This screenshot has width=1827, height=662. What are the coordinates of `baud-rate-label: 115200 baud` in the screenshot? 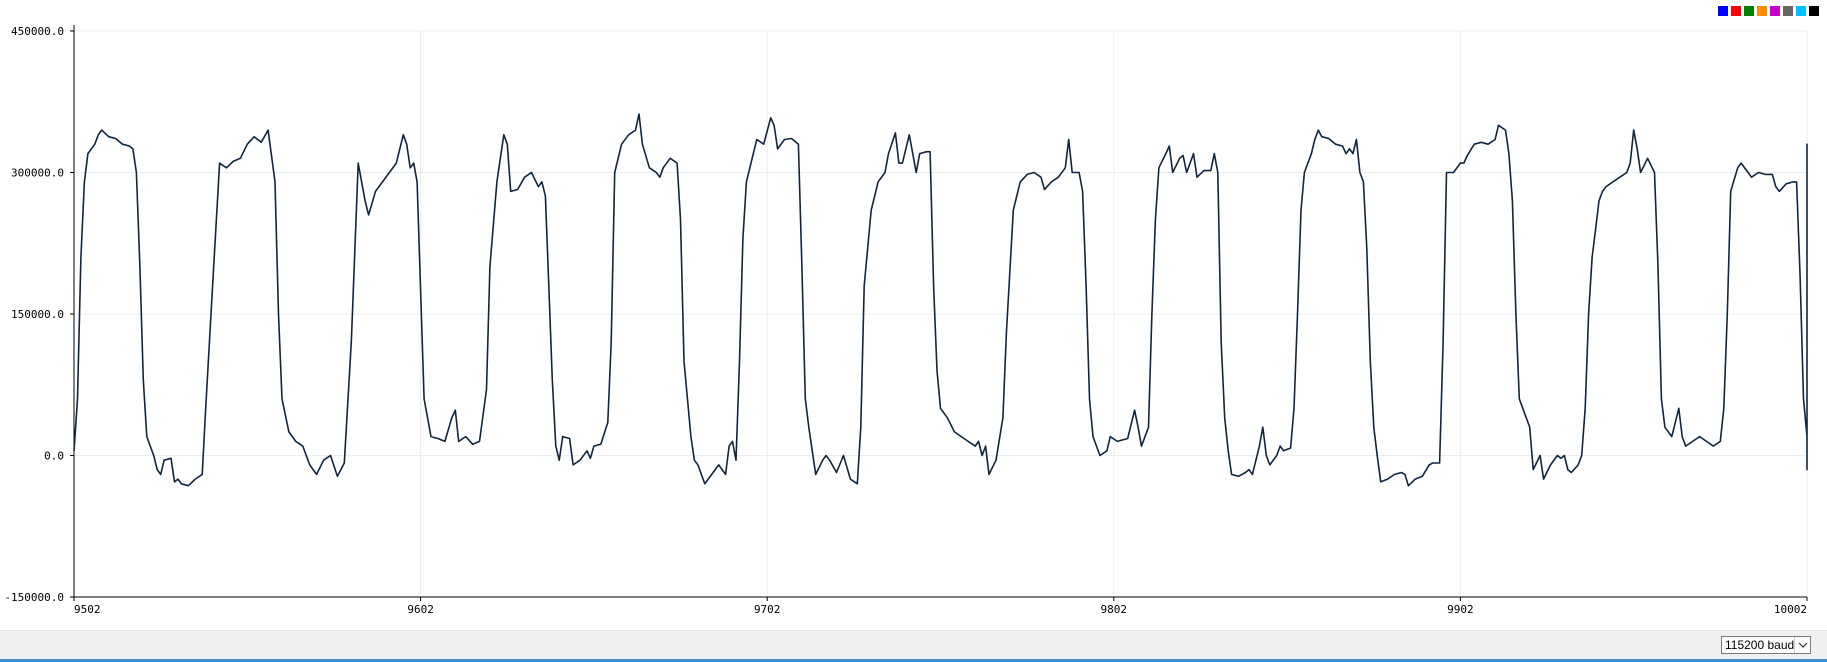 It's located at (1760, 645).